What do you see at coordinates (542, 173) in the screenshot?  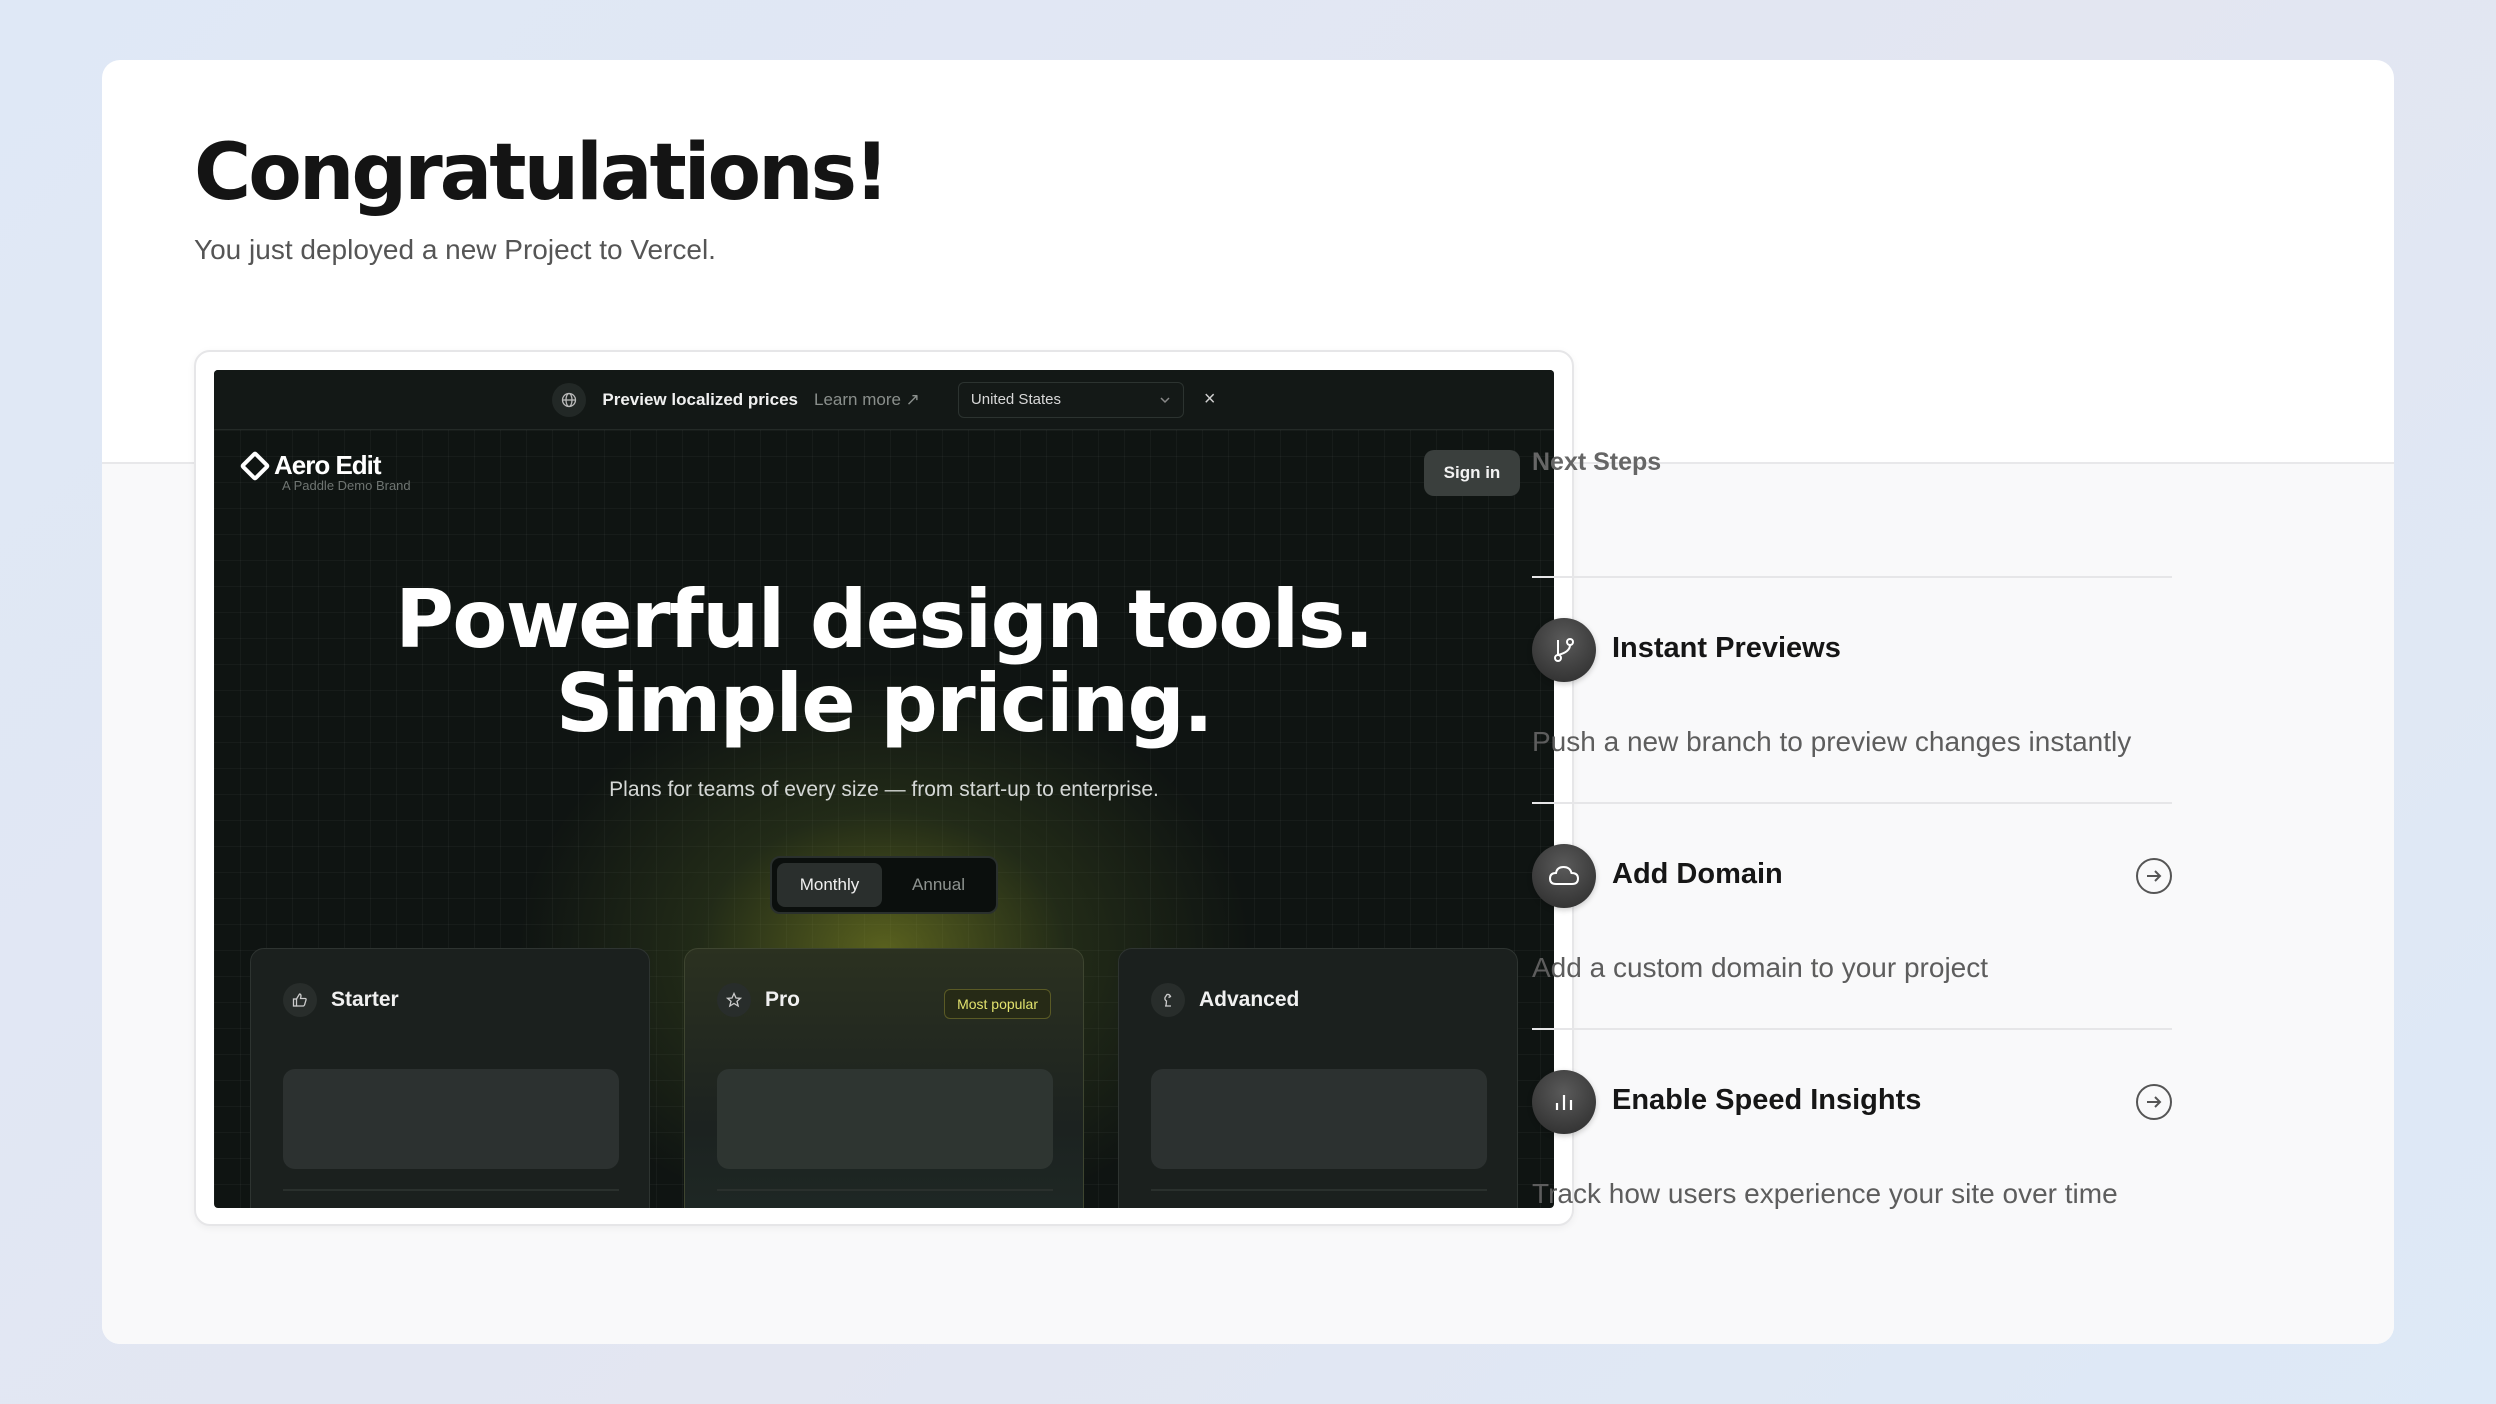 I see `page-title: Congratulations!` at bounding box center [542, 173].